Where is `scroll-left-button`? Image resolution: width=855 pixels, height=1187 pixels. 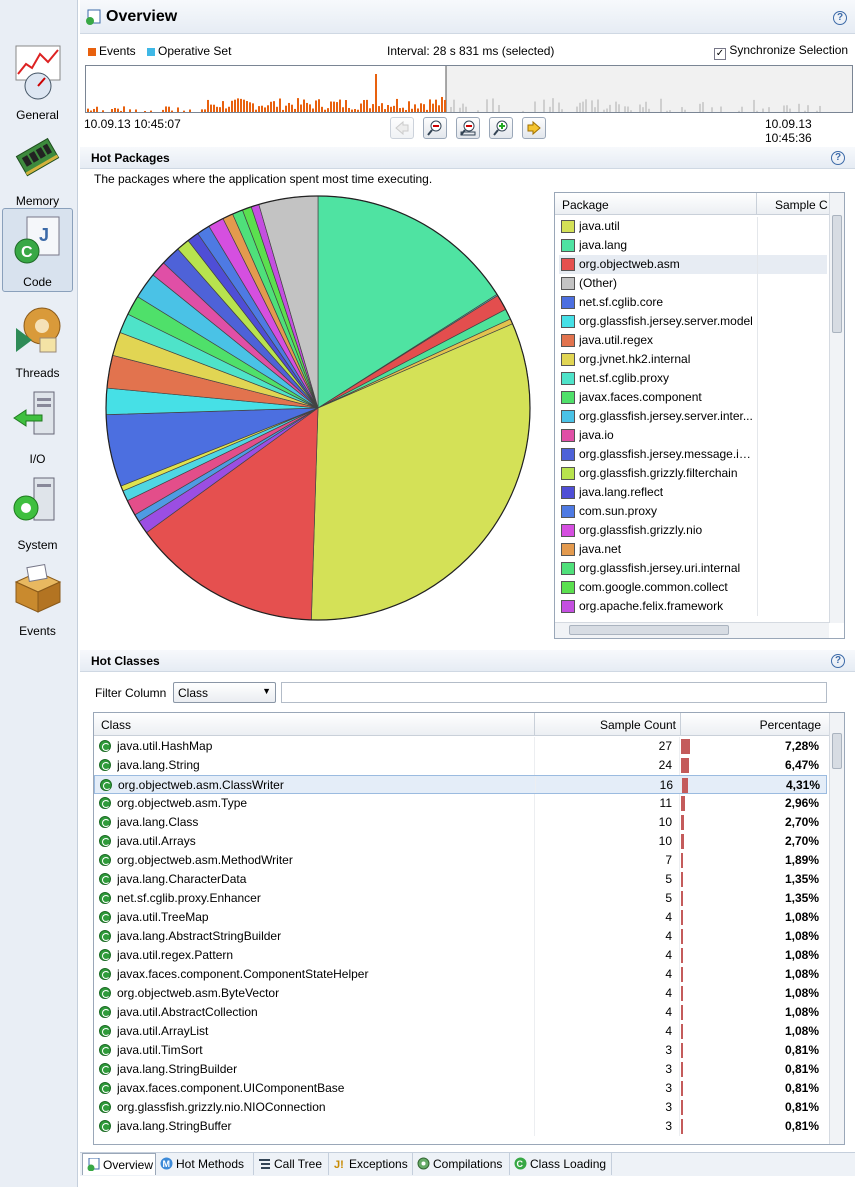
scroll-left-button is located at coordinates (402, 128).